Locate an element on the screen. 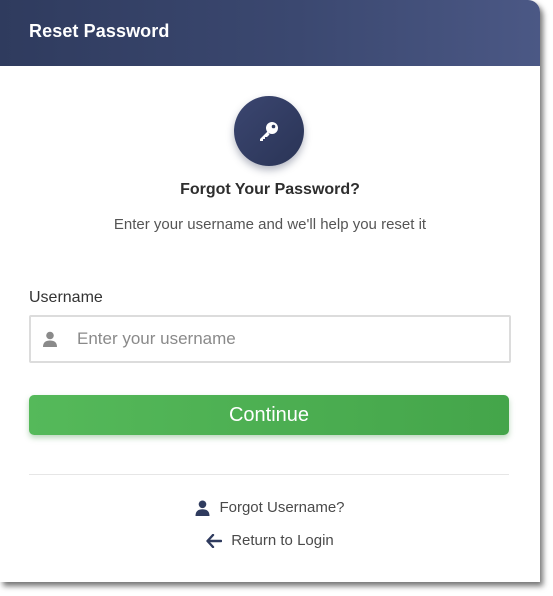 The width and height of the screenshot is (553, 596). username-field is located at coordinates (270, 339).